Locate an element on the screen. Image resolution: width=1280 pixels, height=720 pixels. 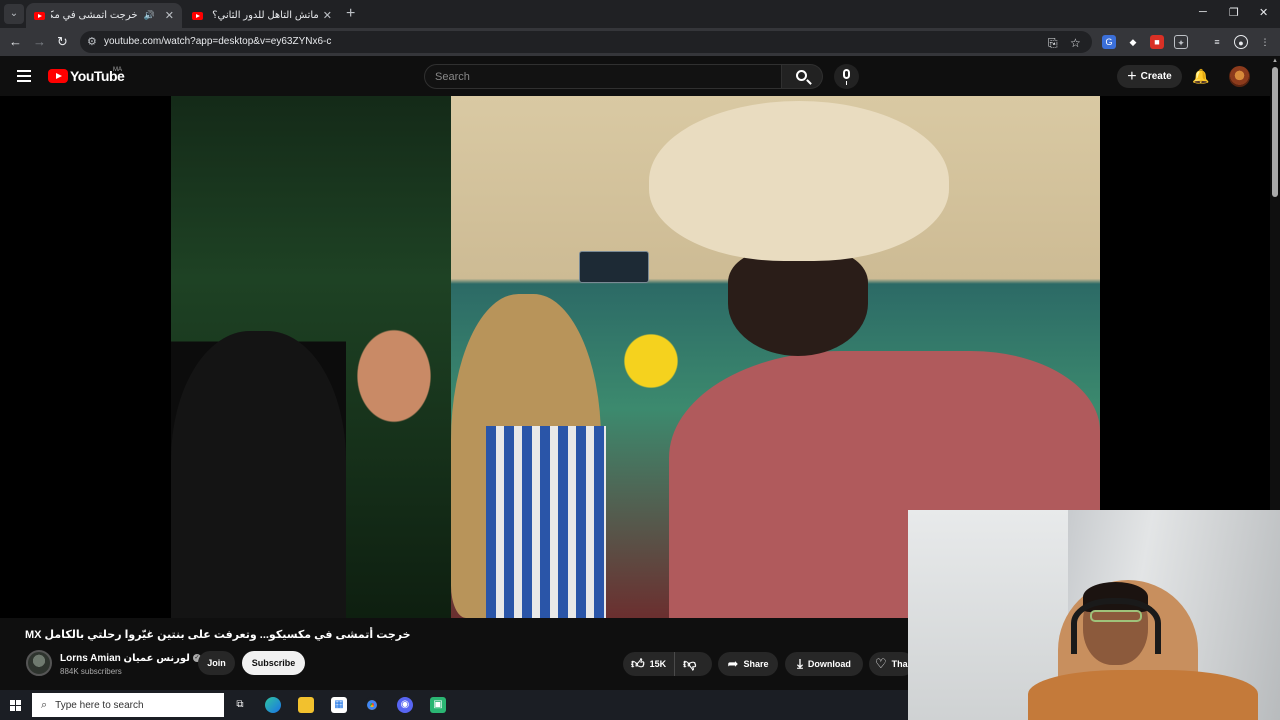
channel-avatar is located at coordinates (39, 663).